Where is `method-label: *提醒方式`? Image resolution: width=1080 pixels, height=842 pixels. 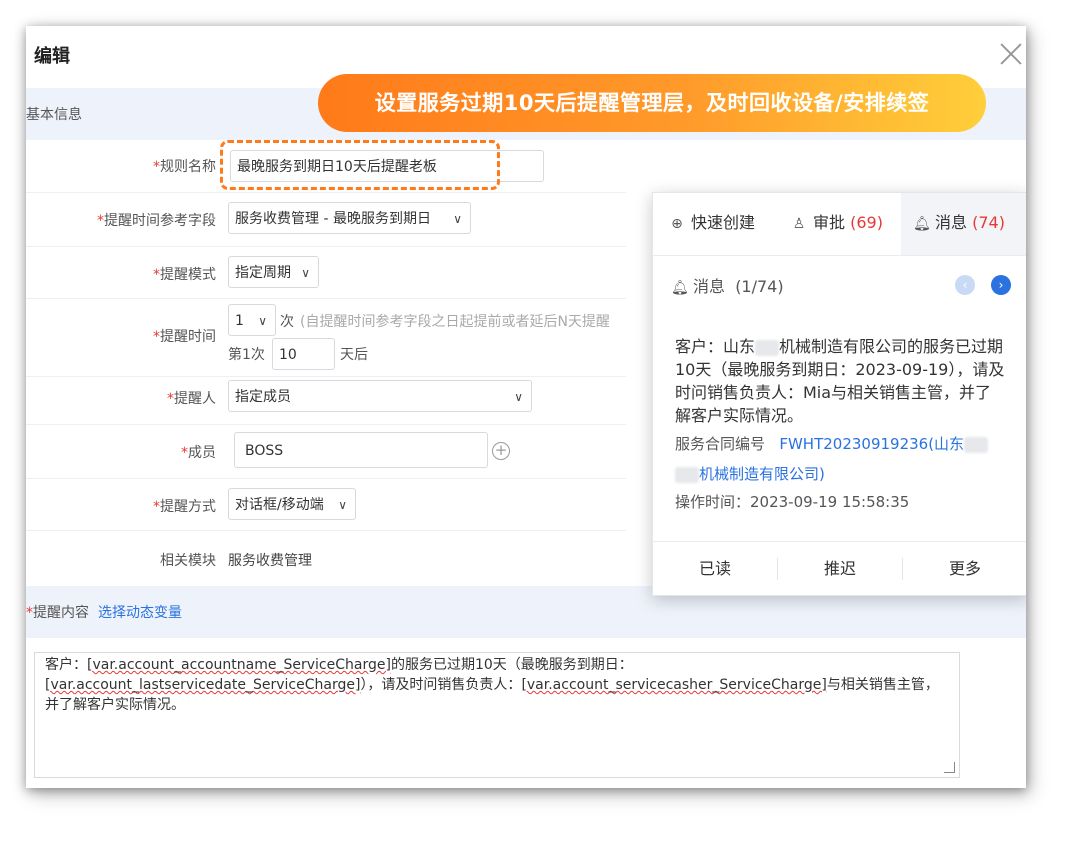
method-label: *提醒方式 is located at coordinates (184, 507).